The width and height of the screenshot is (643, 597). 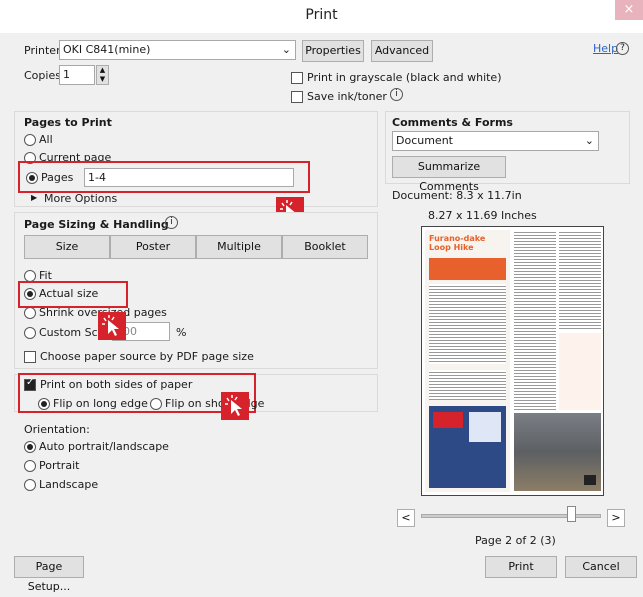 What do you see at coordinates (629, 10) in the screenshot?
I see `close-button: ×` at bounding box center [629, 10].